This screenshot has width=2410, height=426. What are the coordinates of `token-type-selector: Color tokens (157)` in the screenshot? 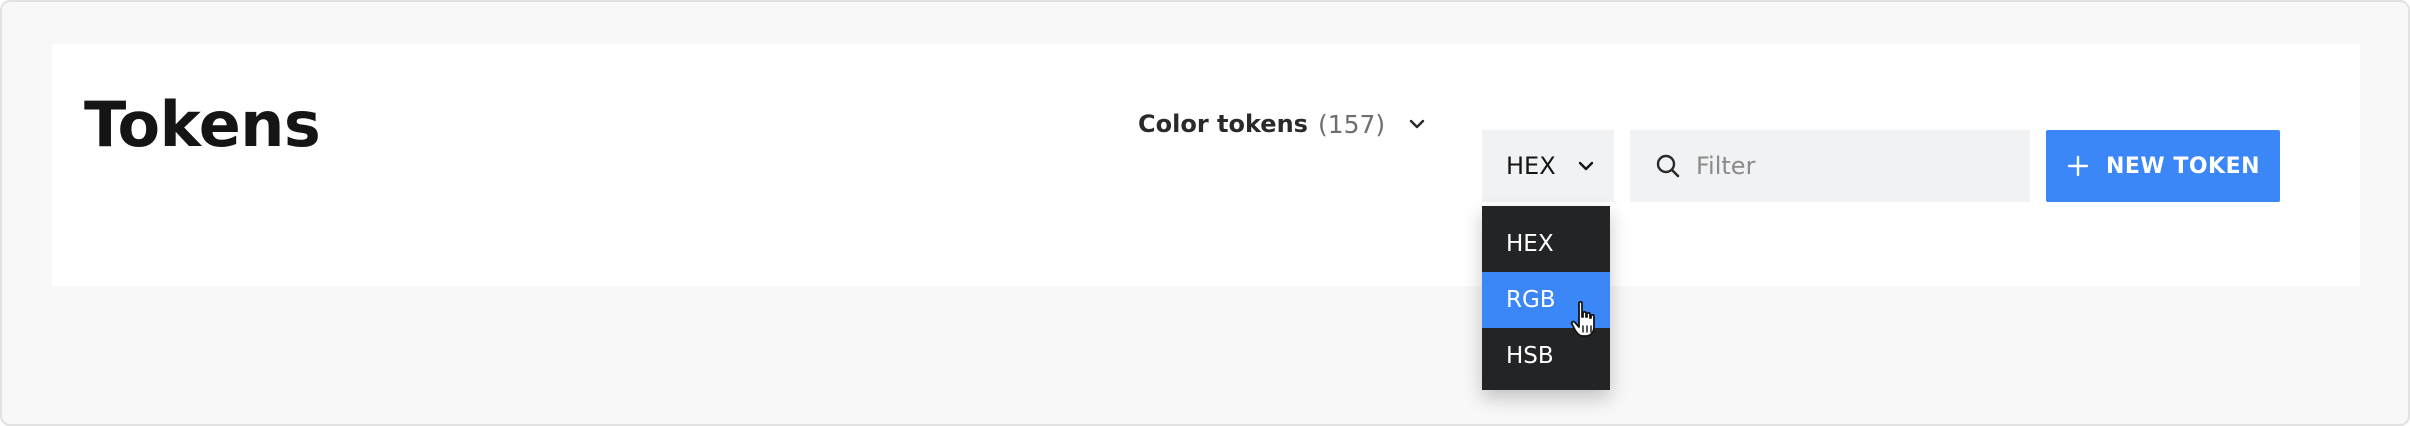 It's located at (1282, 124).